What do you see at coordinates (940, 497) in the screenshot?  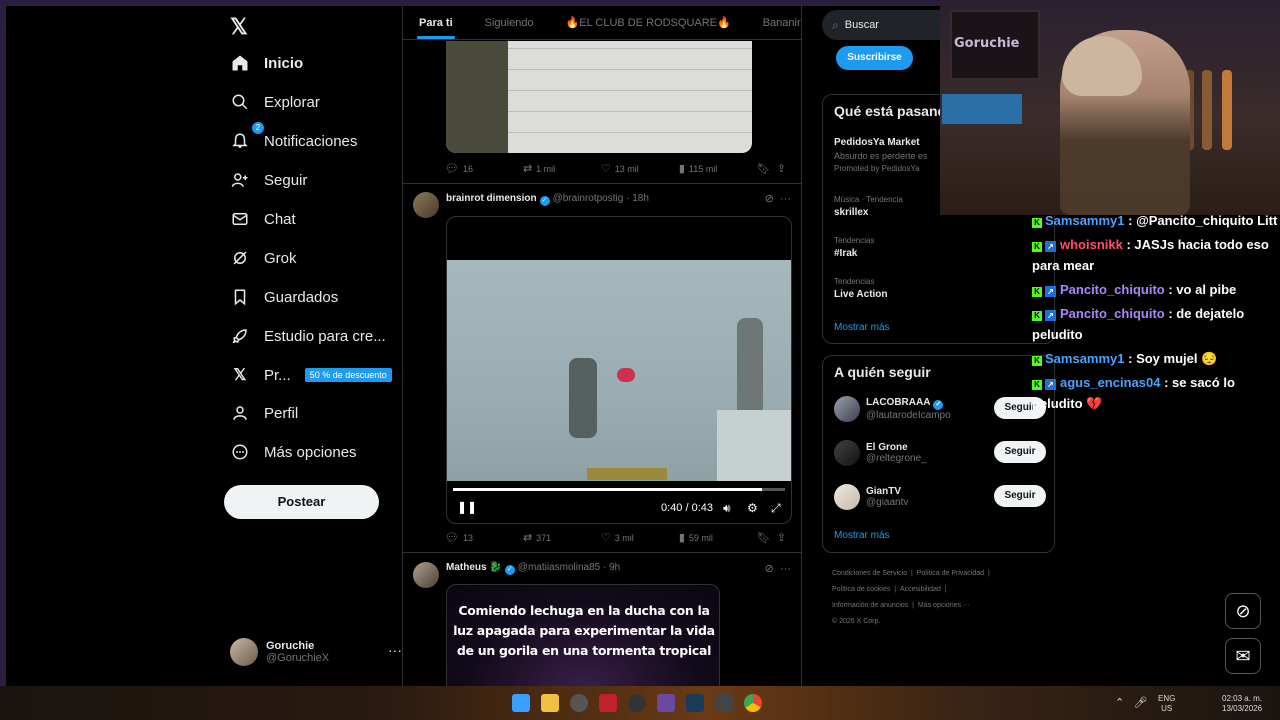 I see `follow-suggestion: GianTV @giaantv Seguir` at bounding box center [940, 497].